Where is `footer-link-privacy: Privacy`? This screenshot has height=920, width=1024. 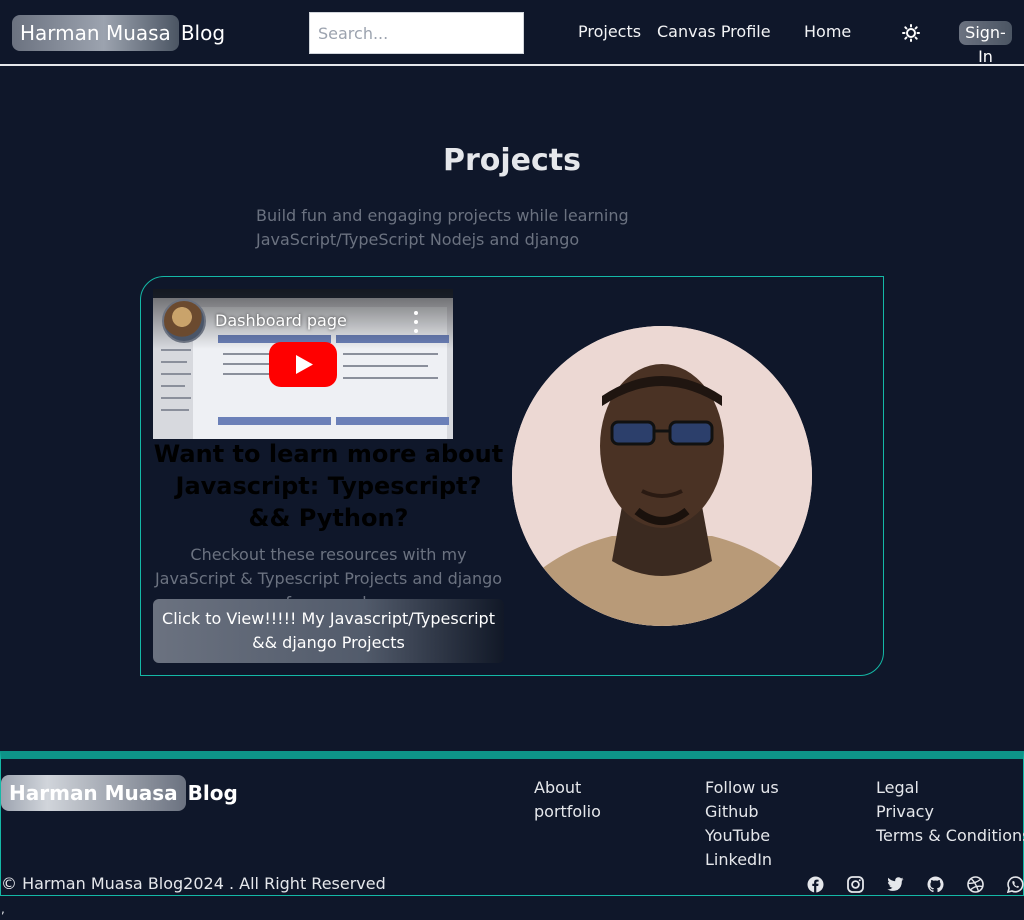
footer-link-privacy: Privacy is located at coordinates (950, 812).